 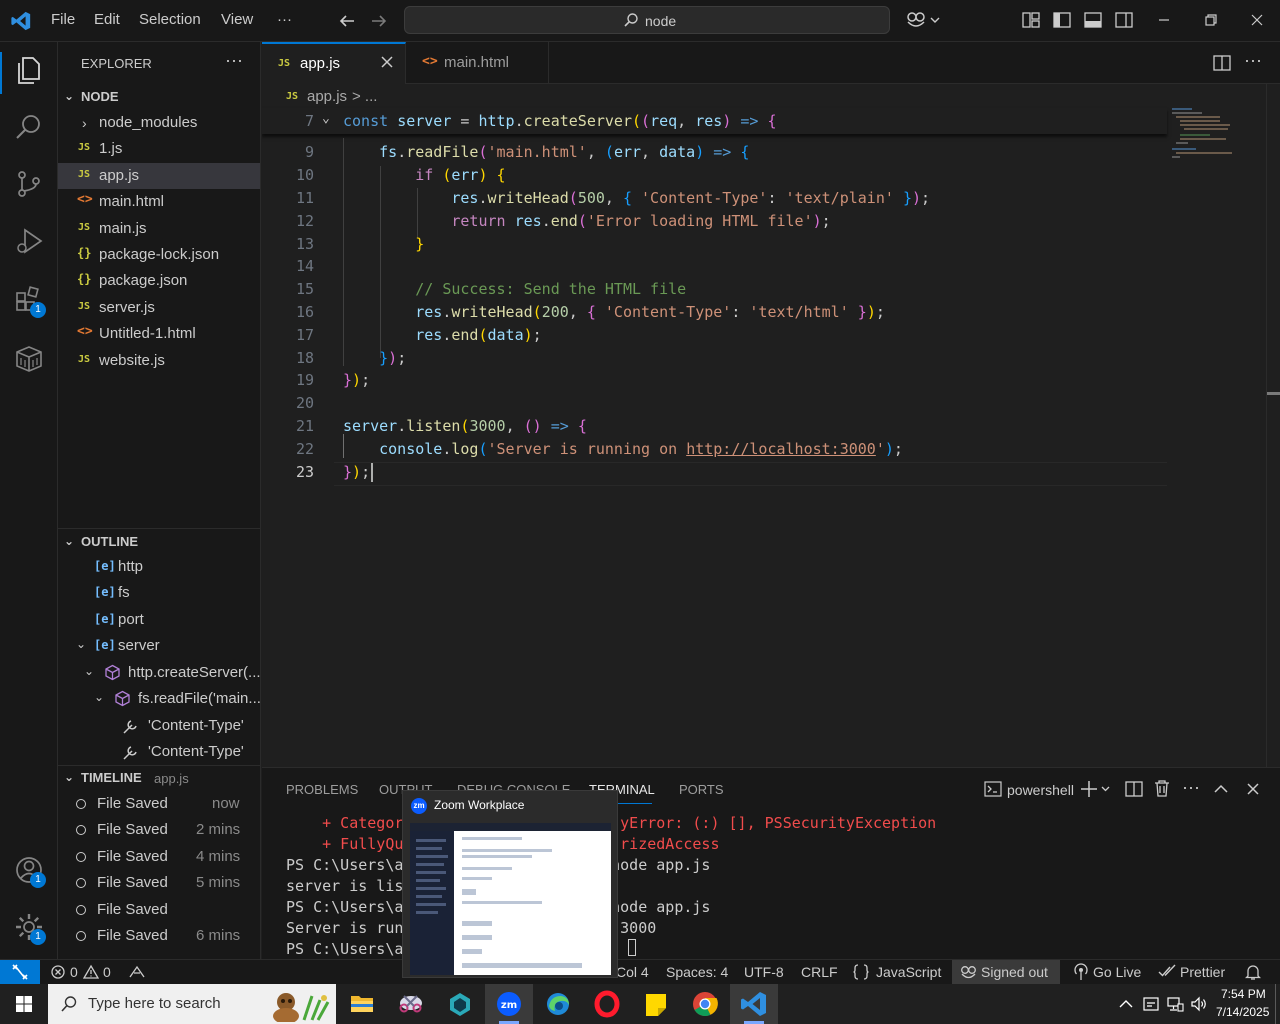 I want to click on show-desktop-button, so click(x=1277, y=1004).